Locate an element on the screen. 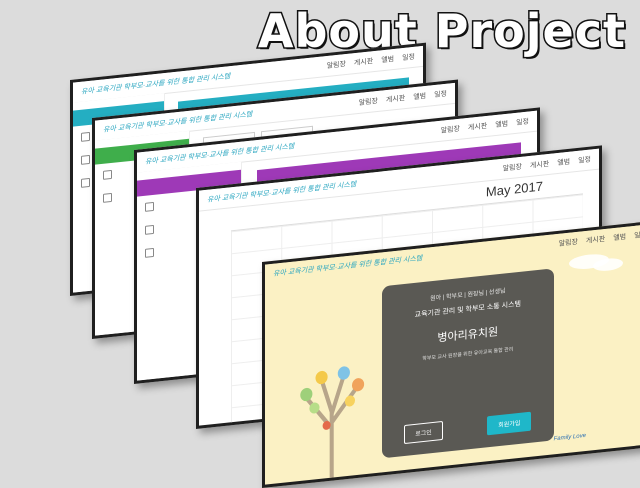 Image resolution: width=640 pixels, height=488 pixels. panel-buttons: 로그인 회원가입 is located at coordinates (468, 427).